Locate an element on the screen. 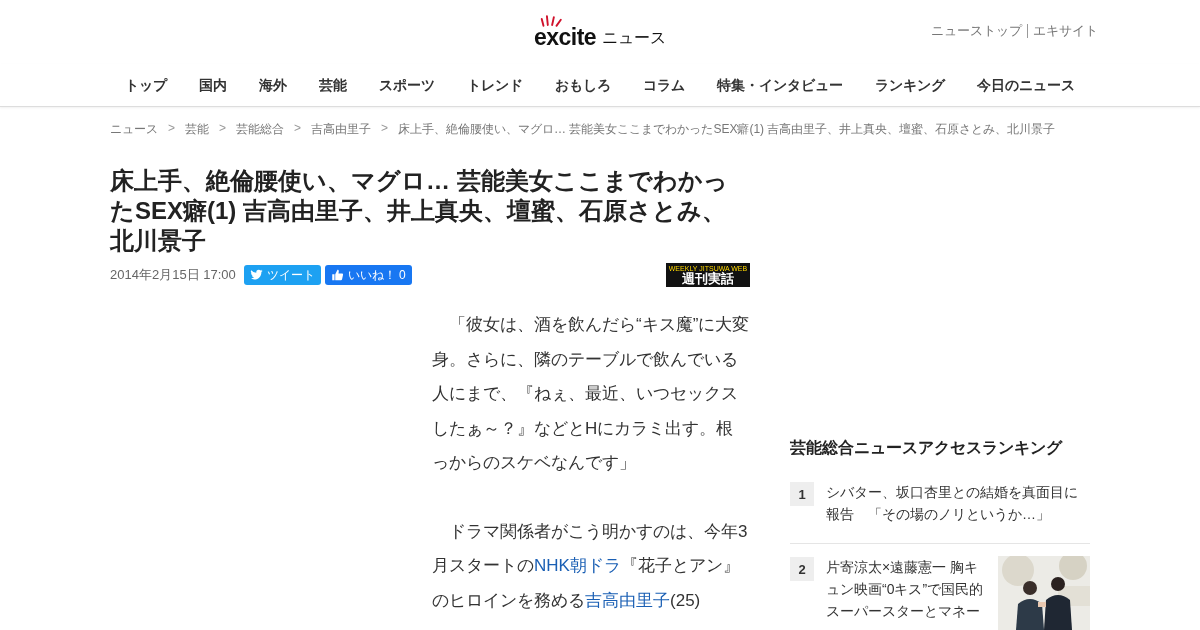 The height and width of the screenshot is (630, 1200). header-link: ニューストップ is located at coordinates (976, 31).